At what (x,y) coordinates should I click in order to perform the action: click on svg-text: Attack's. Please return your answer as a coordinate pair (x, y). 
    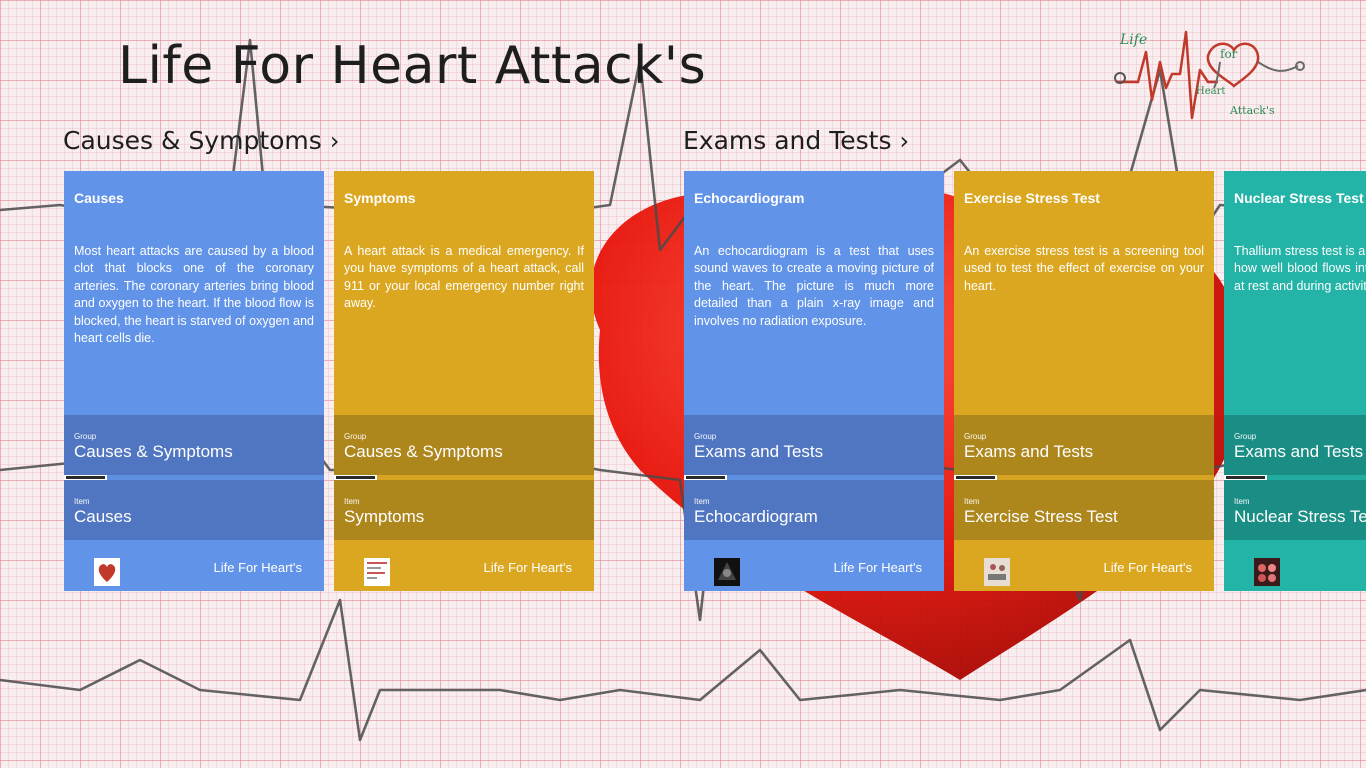
    Looking at the image, I should click on (1252, 110).